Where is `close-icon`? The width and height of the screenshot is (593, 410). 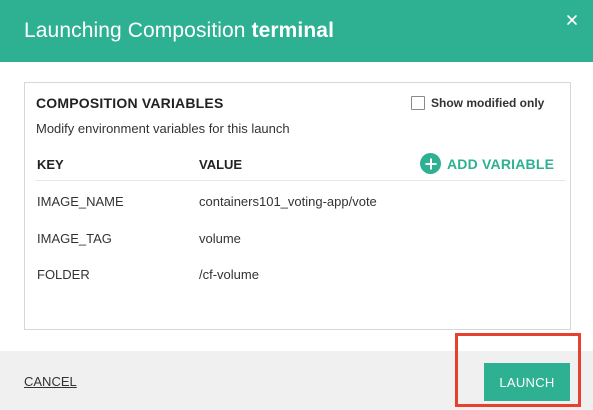 close-icon is located at coordinates (572, 20).